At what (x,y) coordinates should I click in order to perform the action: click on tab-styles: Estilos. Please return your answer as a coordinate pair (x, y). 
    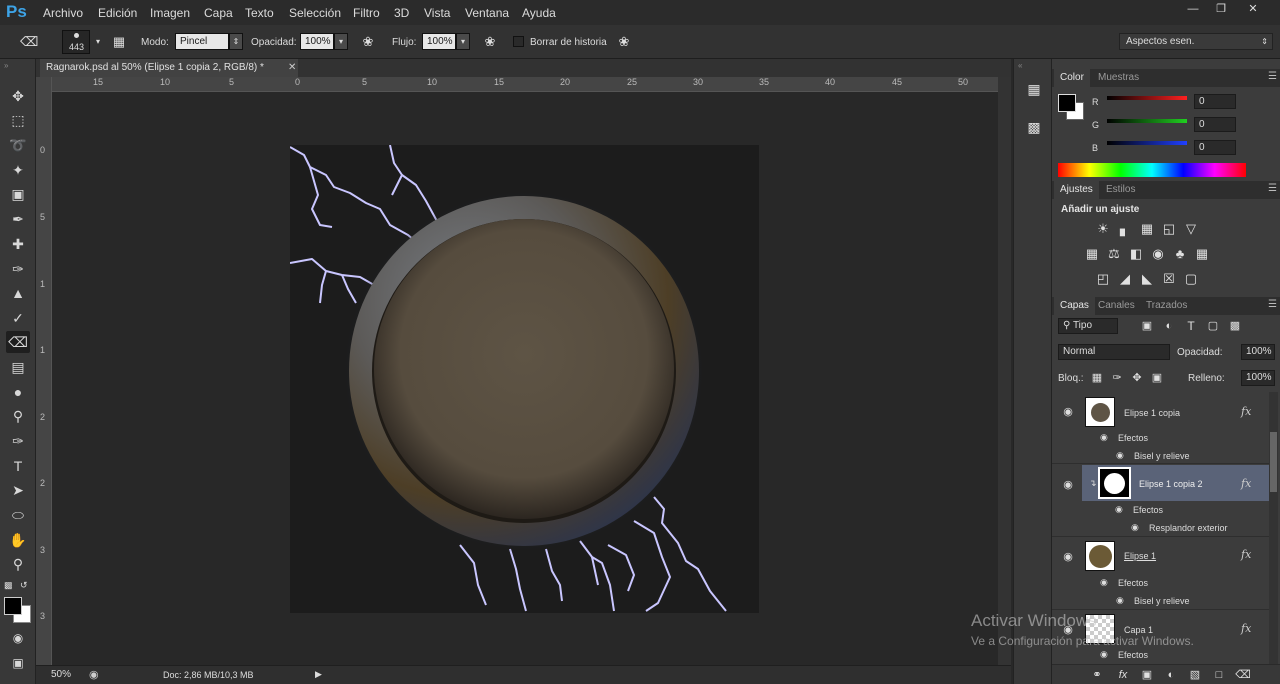
    Looking at the image, I should click on (1120, 190).